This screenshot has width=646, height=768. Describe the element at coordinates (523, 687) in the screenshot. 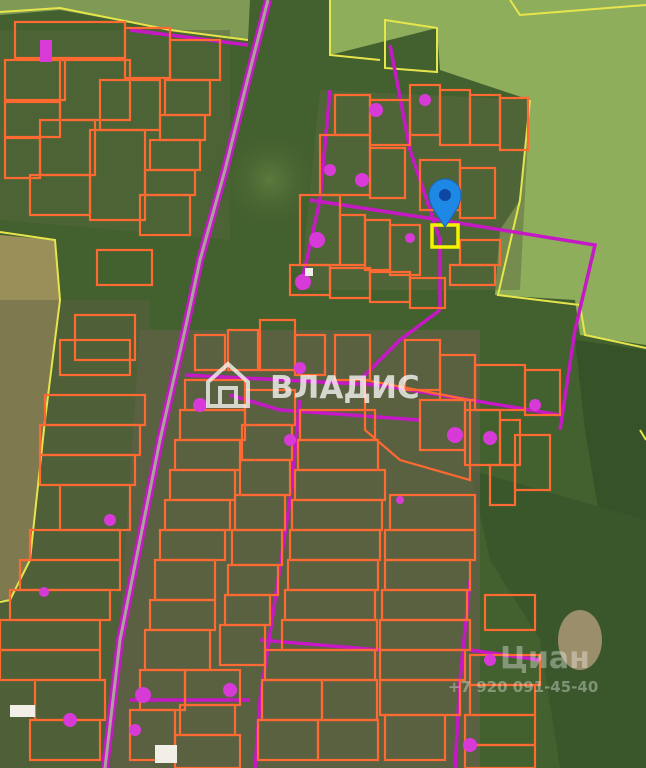

I see `watermark-phone: +7 920 091-45-40` at that location.